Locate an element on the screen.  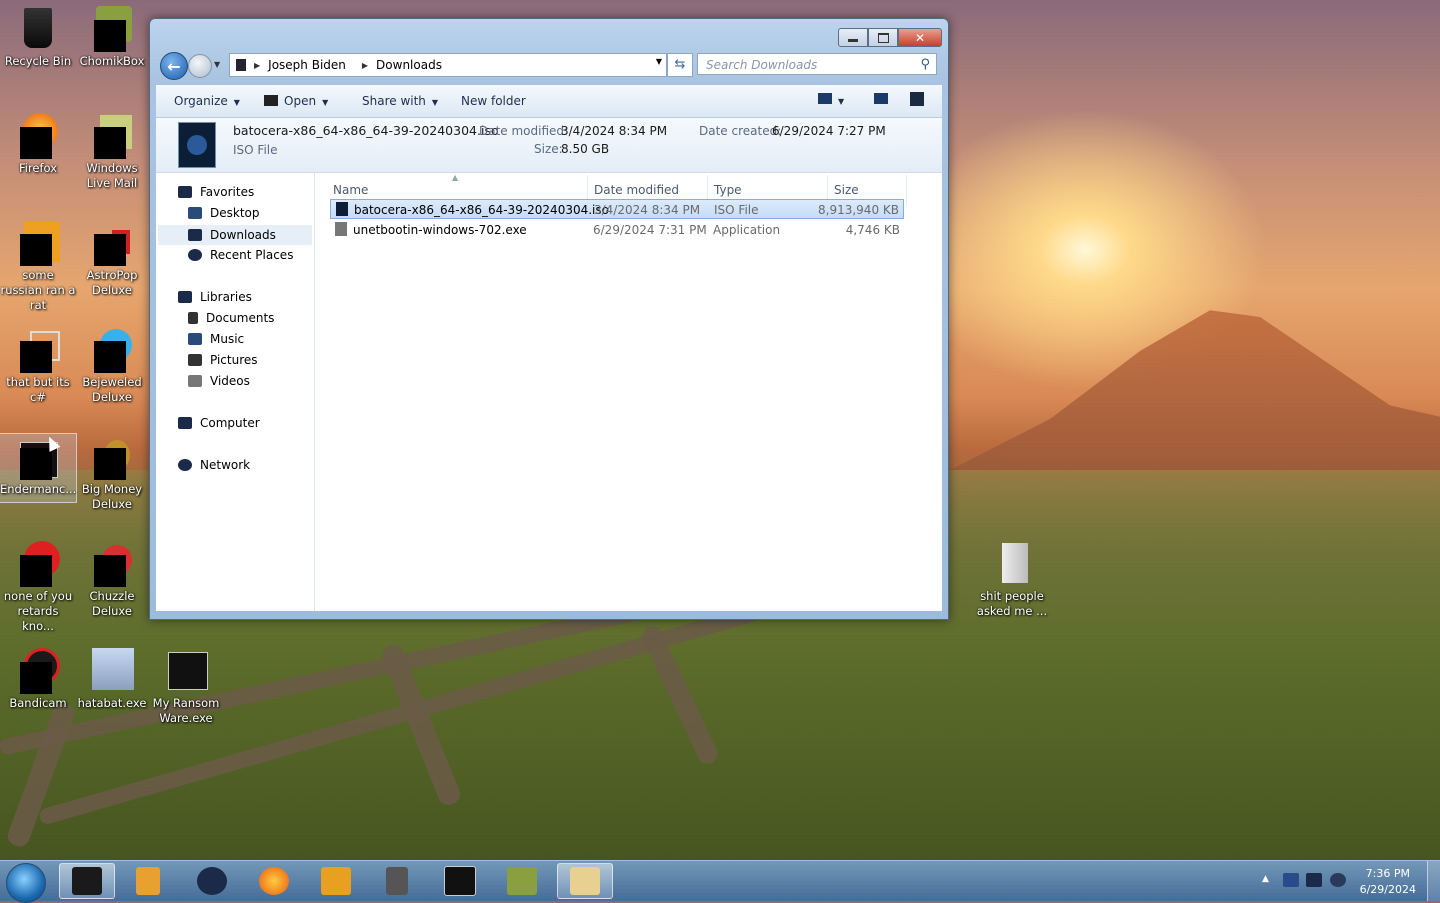
search-input: Search Downloads ⚲ is located at coordinates (817, 64).